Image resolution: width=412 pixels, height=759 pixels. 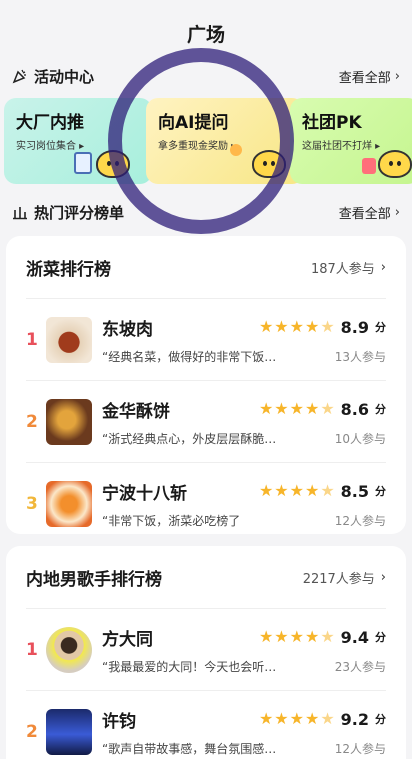 What do you see at coordinates (354, 637) in the screenshot?
I see `item-score: 9.4` at bounding box center [354, 637].